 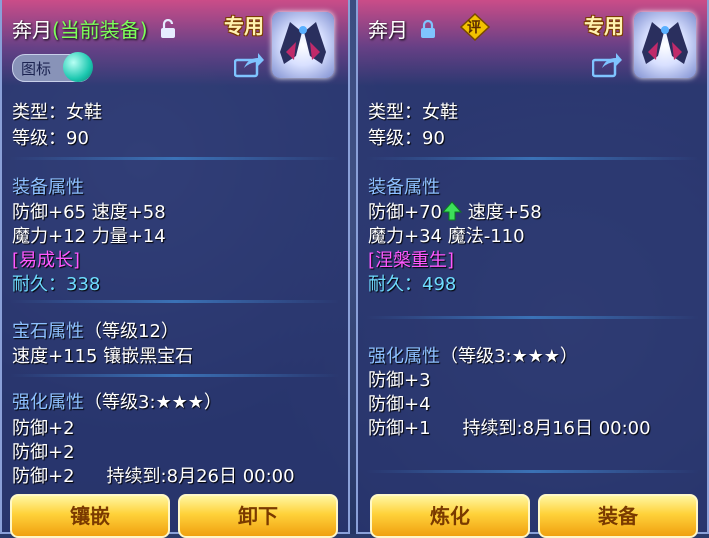 I want to click on attr-defense: 防御+70, so click(x=405, y=212).